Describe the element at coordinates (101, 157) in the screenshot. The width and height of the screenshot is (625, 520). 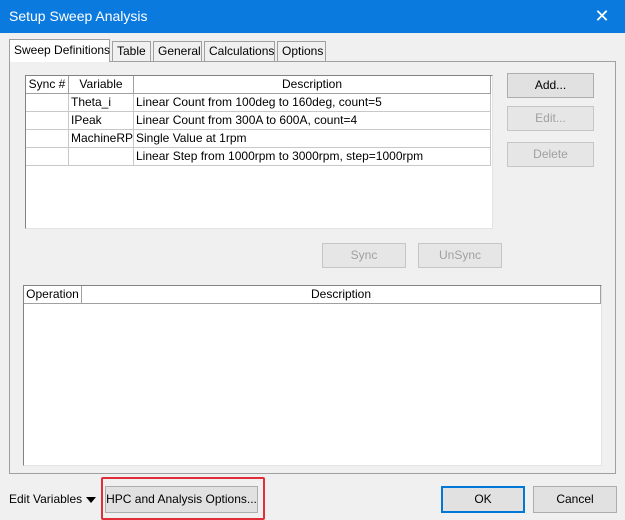
I see `variable-cell` at that location.